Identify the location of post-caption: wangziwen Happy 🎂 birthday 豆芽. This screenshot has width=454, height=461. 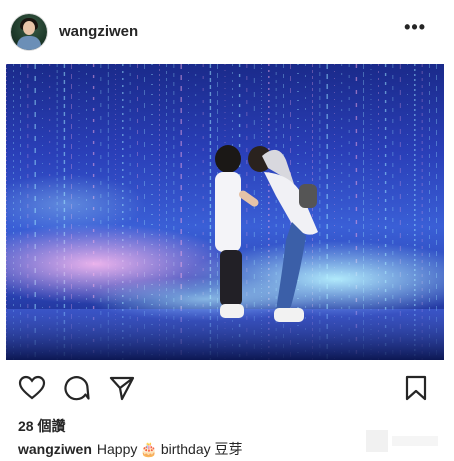
(130, 449).